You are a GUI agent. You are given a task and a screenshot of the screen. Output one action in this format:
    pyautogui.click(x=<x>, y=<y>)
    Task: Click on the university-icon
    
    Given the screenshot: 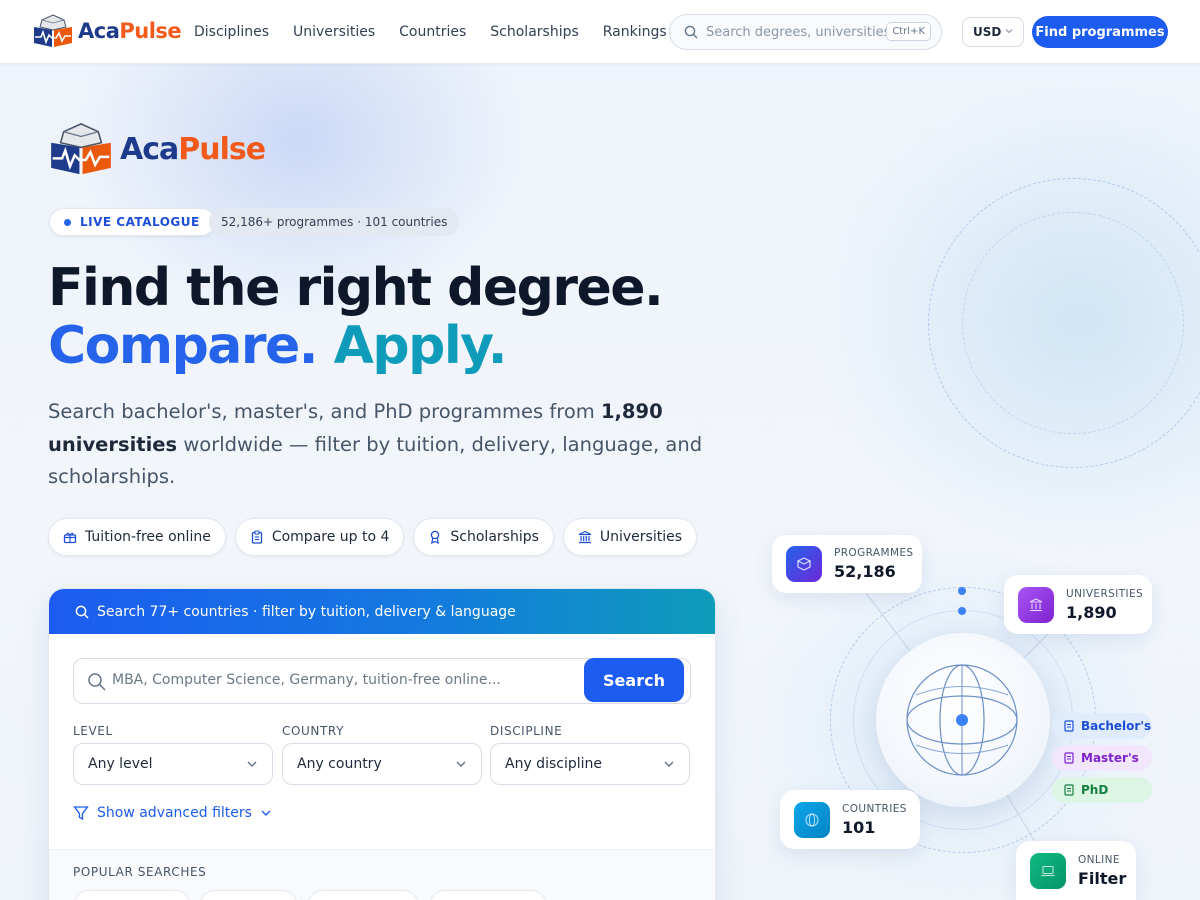 What is the action you would take?
    pyautogui.click(x=1036, y=604)
    